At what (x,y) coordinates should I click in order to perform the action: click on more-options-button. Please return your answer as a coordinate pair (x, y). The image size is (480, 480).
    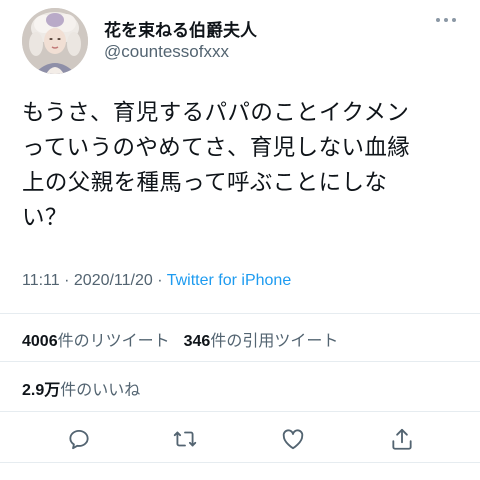
    Looking at the image, I should click on (446, 20).